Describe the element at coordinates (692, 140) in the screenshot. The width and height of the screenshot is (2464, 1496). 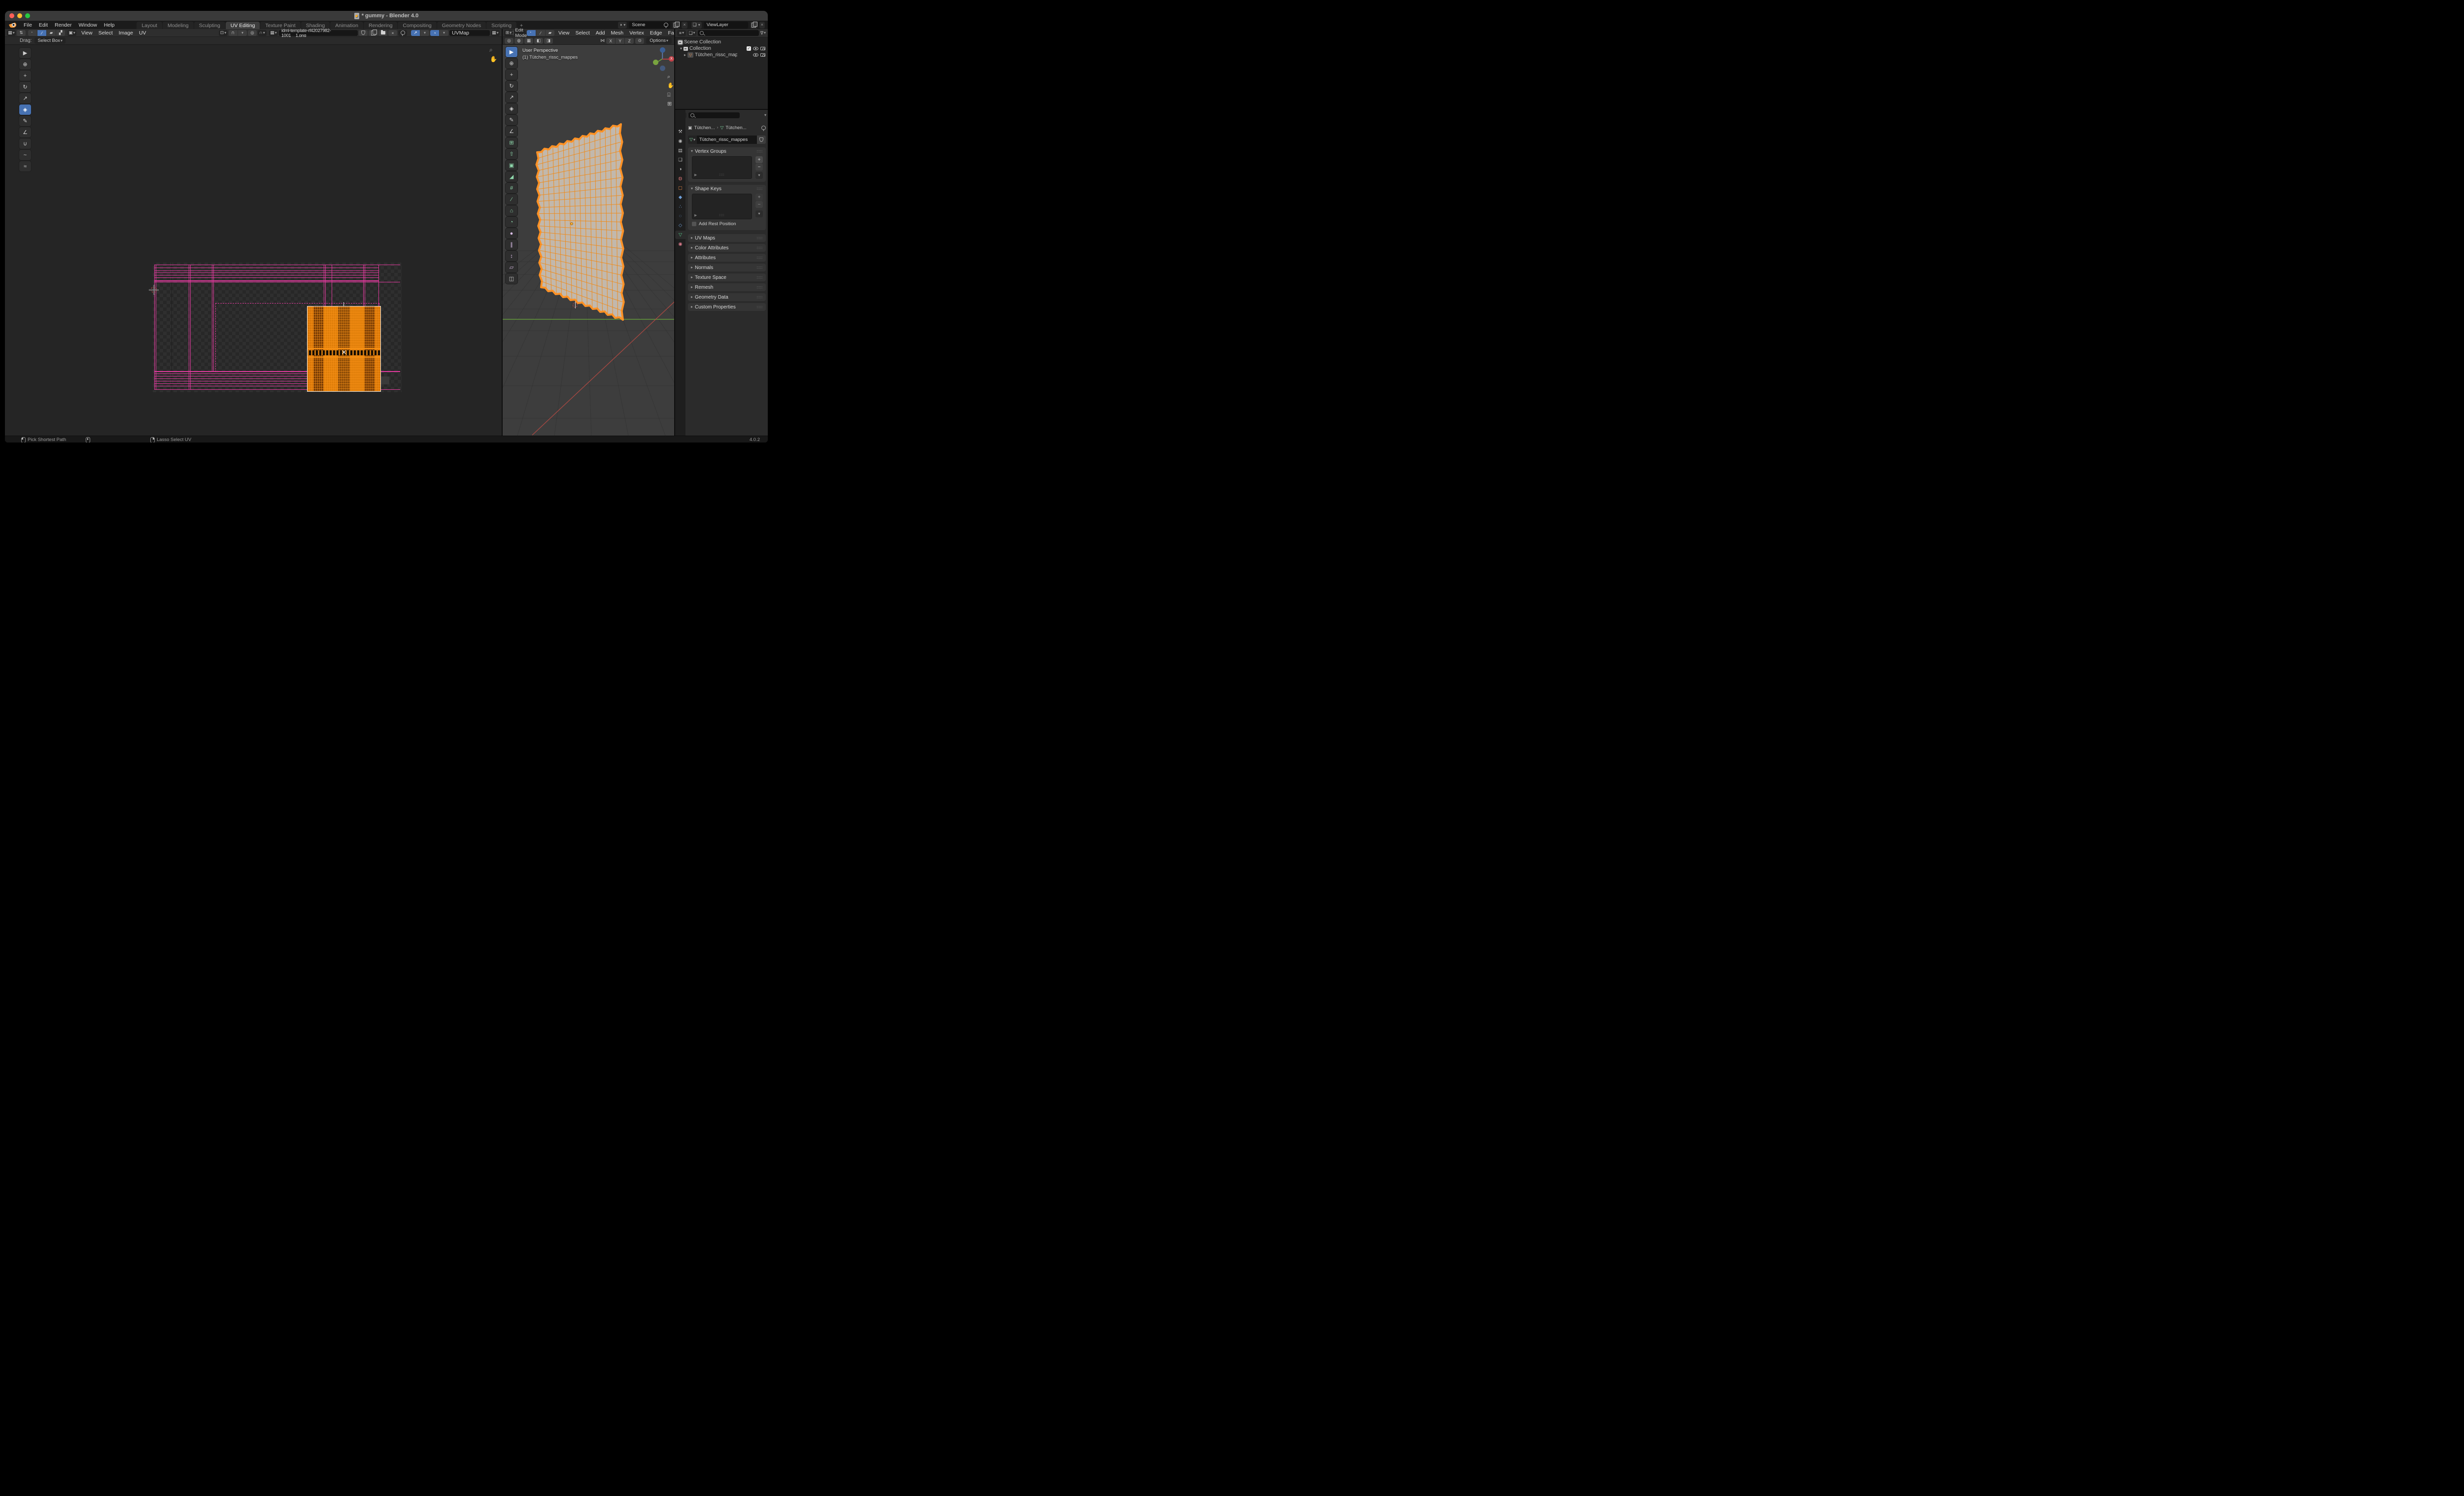
I see `mesh-browse-dropdown: ▽ ▾` at that location.